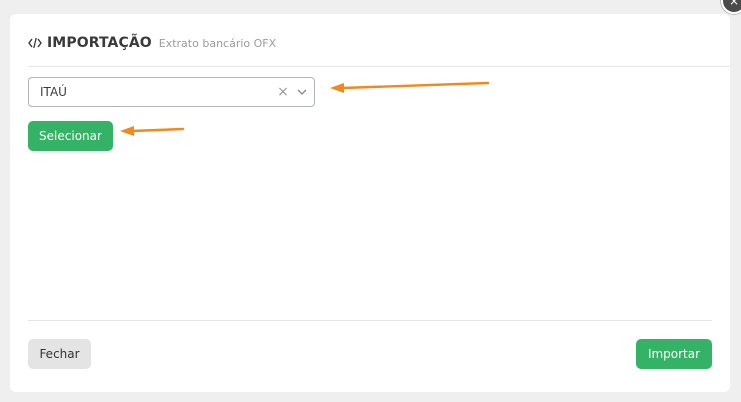  Describe the element at coordinates (674, 354) in the screenshot. I see `import-button: Importar` at that location.